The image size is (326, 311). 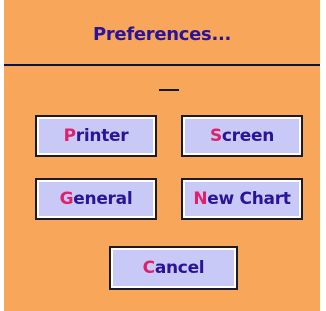 I want to click on printer-button: Printer, so click(x=96, y=136).